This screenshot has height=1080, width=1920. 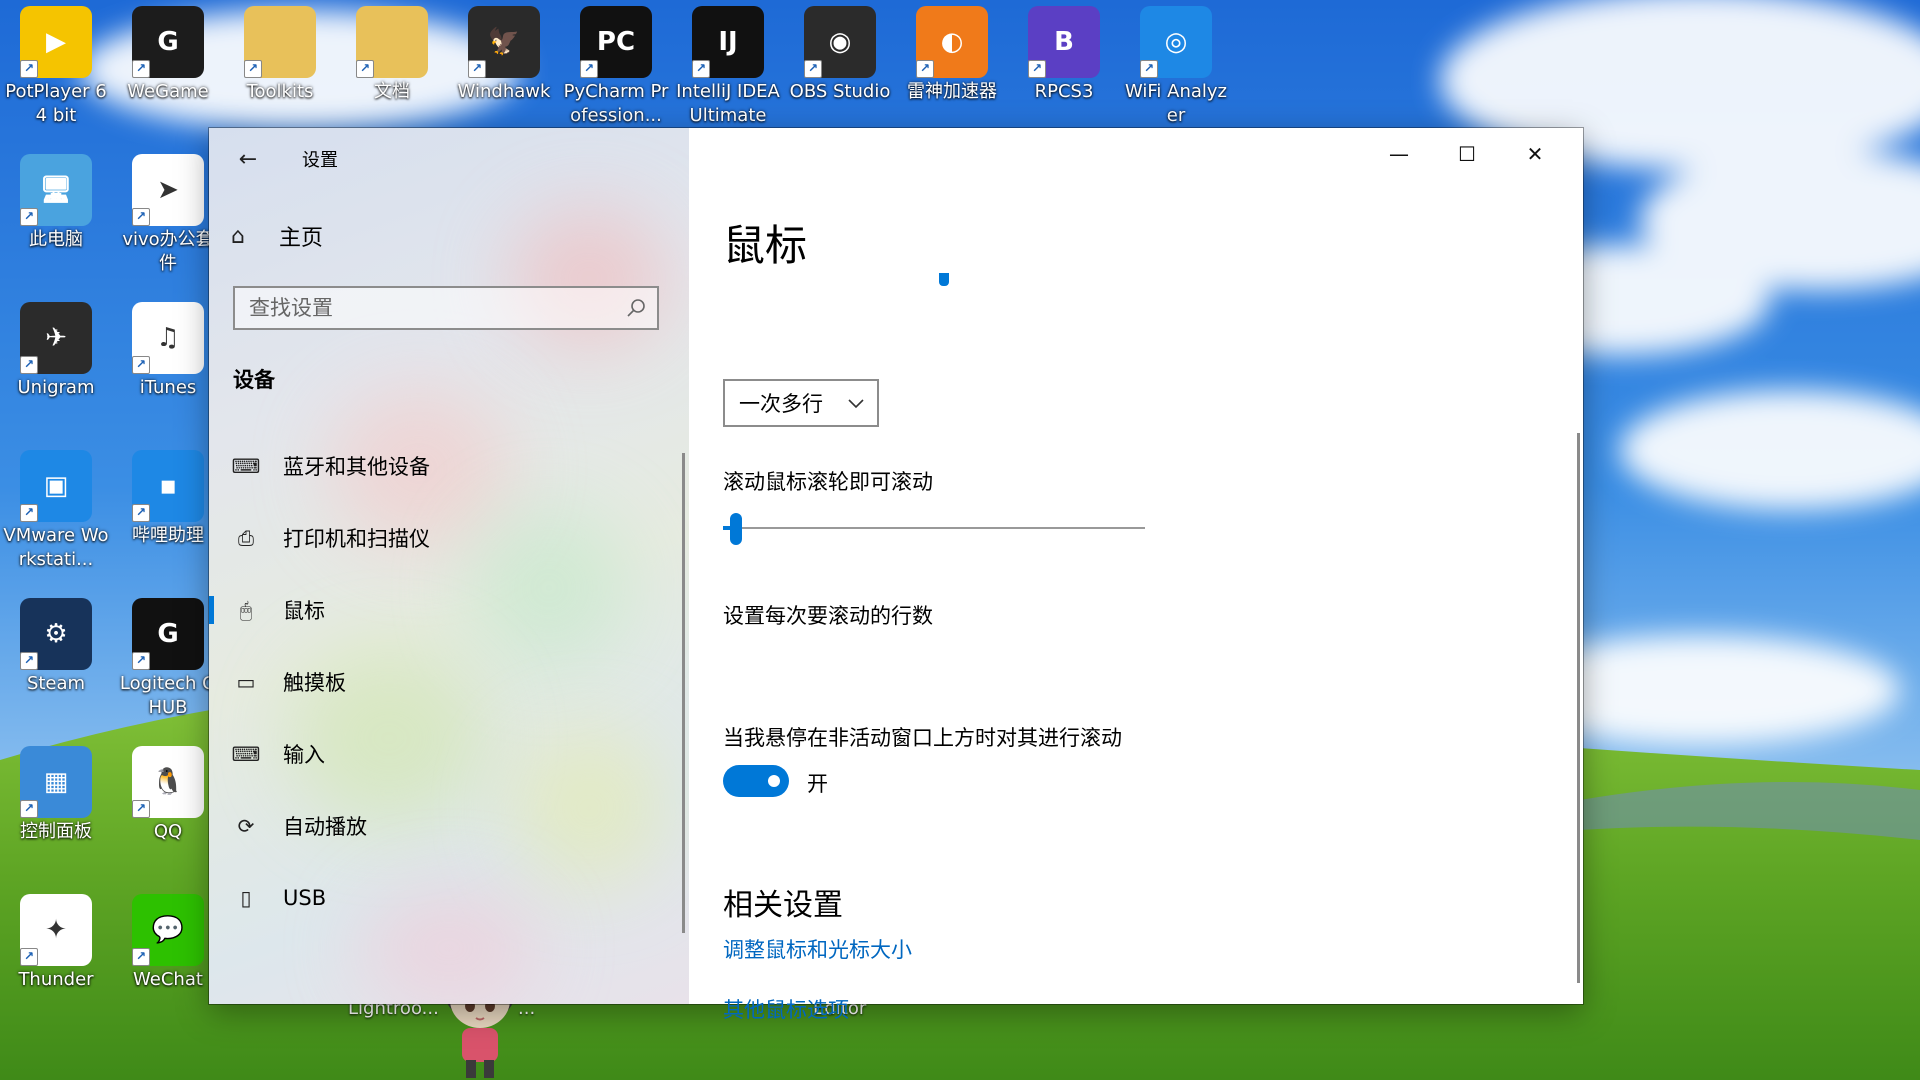 What do you see at coordinates (246, 826) in the screenshot?
I see `autoplay-icon: ⟳` at bounding box center [246, 826].